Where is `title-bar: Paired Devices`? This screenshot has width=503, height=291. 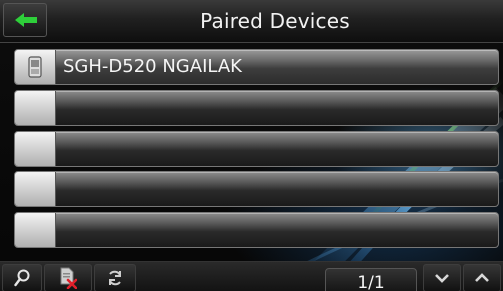 title-bar: Paired Devices is located at coordinates (251, 21).